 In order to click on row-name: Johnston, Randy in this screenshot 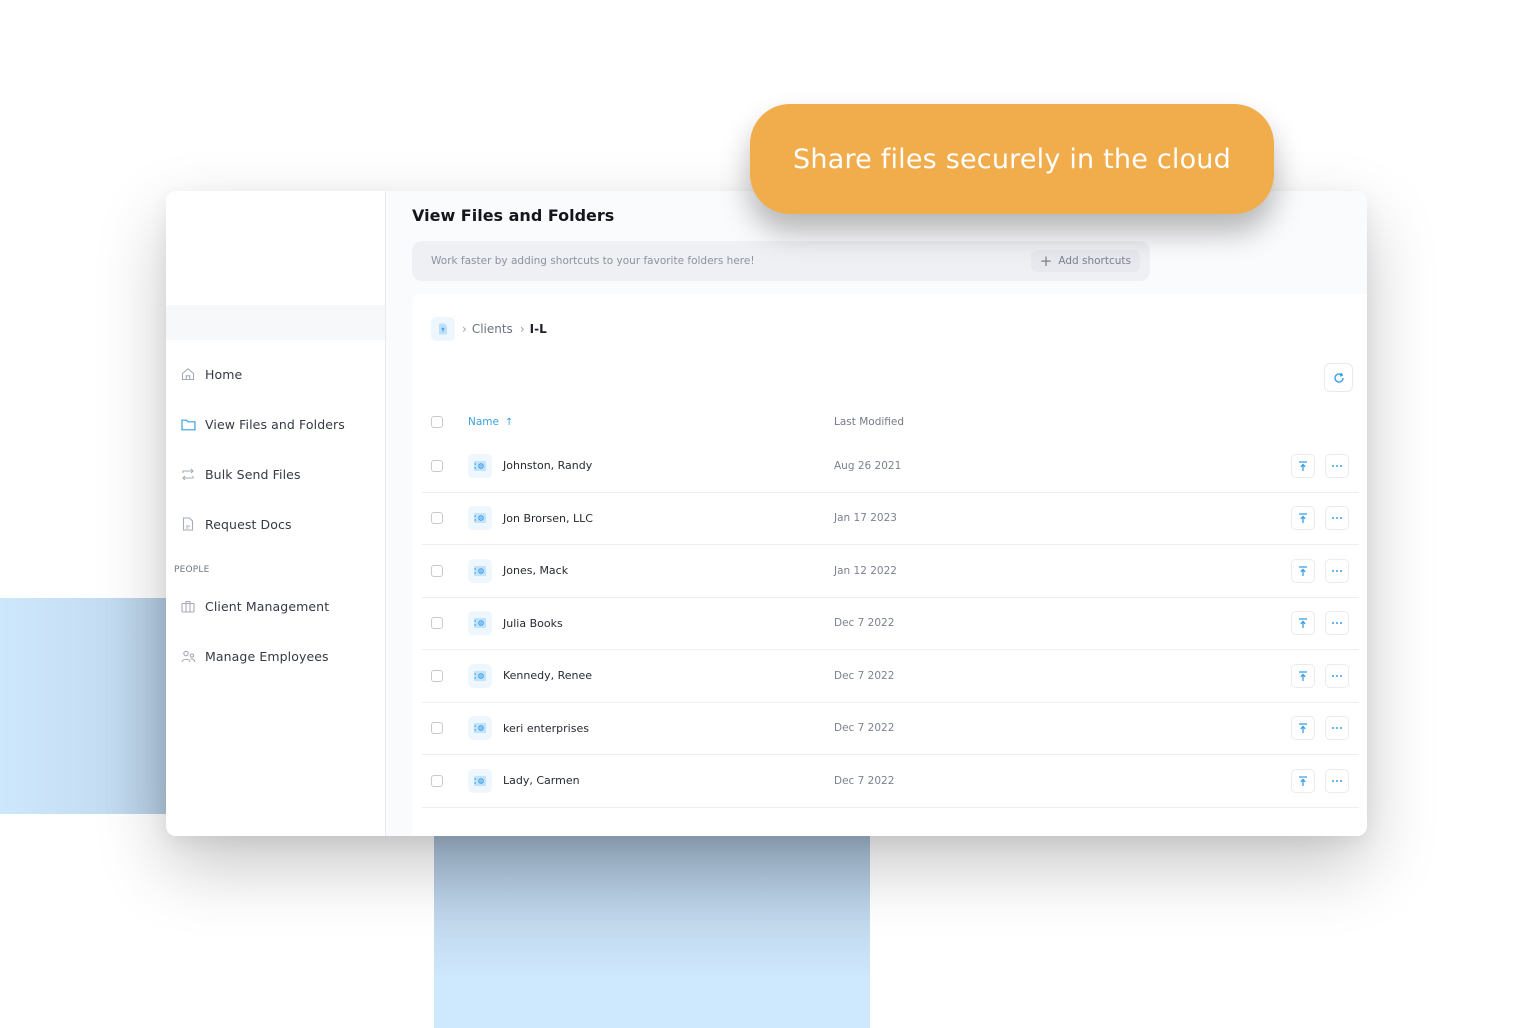, I will do `click(547, 465)`.